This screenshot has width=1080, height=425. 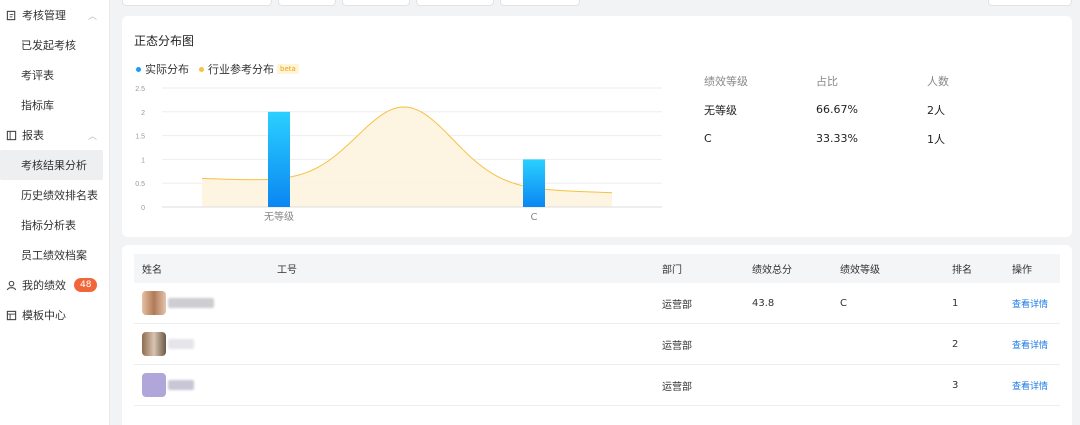 What do you see at coordinates (534, 183) in the screenshot?
I see `bar-grade-c` at bounding box center [534, 183].